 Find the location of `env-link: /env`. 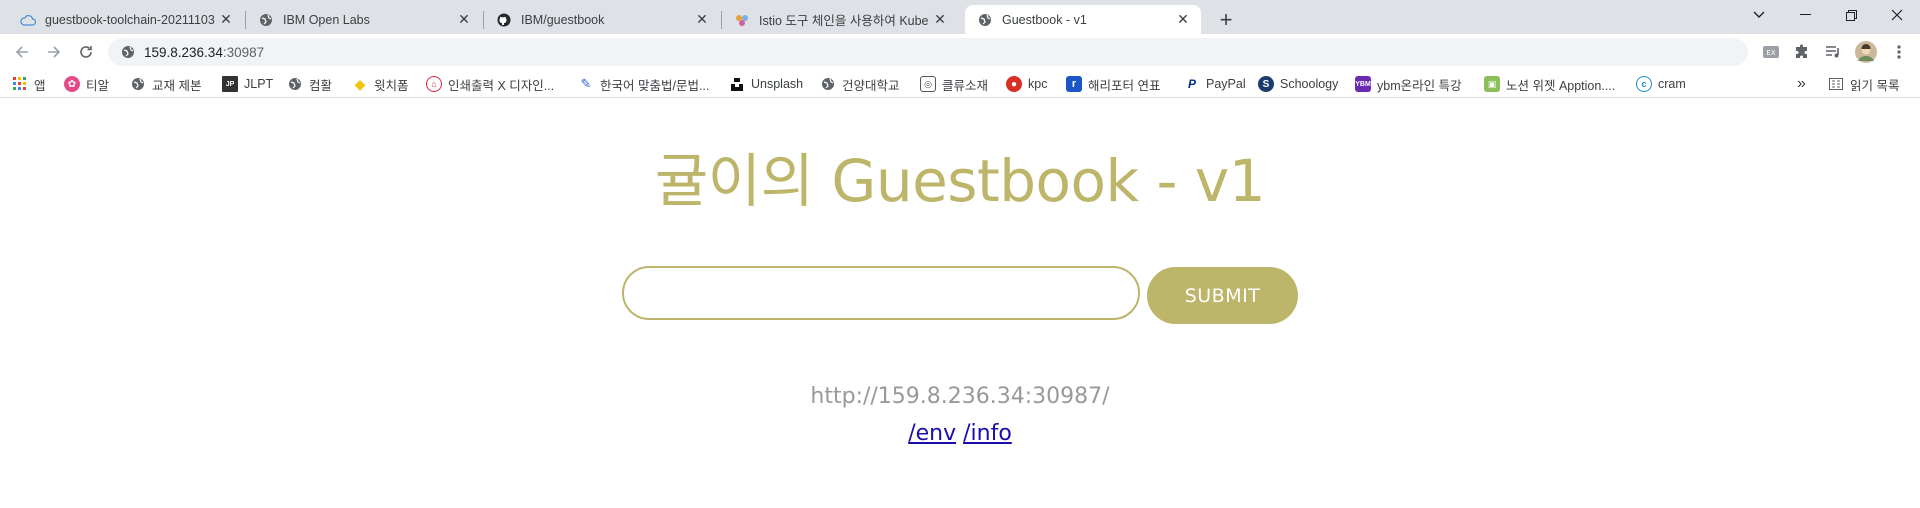

env-link: /env is located at coordinates (932, 433).